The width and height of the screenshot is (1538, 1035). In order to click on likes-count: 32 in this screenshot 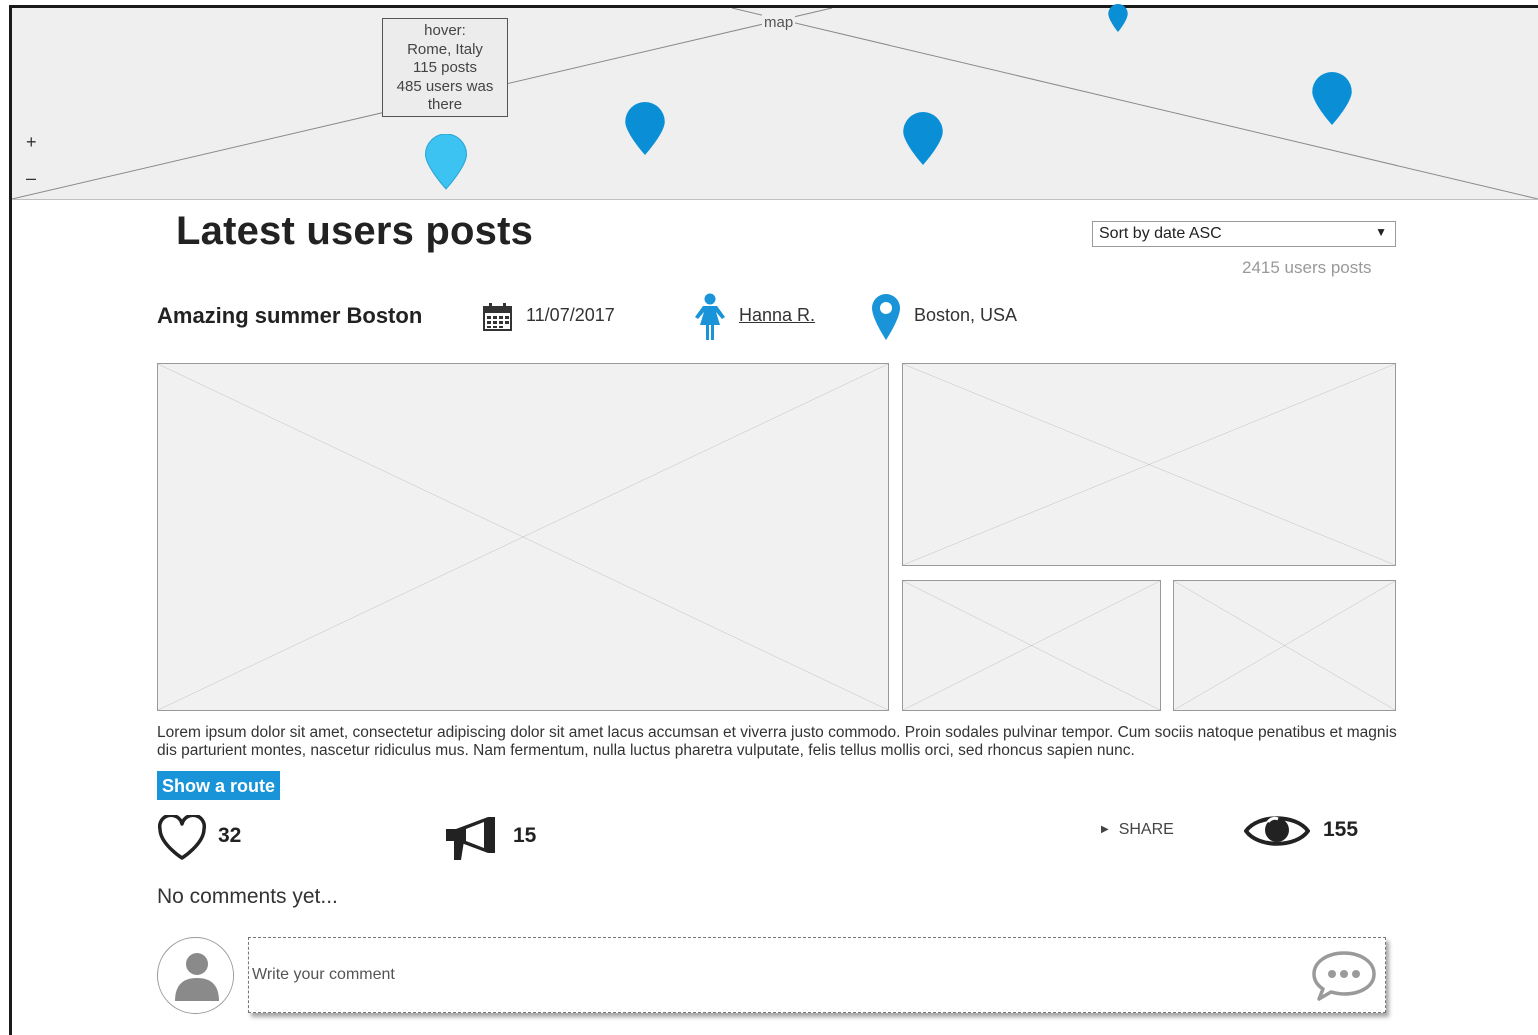, I will do `click(230, 835)`.